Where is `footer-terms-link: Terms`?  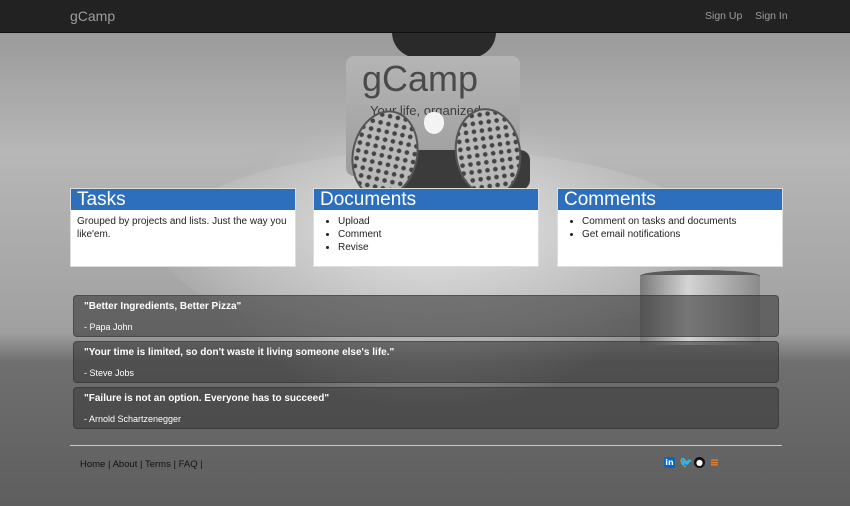
footer-terms-link: Terms is located at coordinates (158, 464).